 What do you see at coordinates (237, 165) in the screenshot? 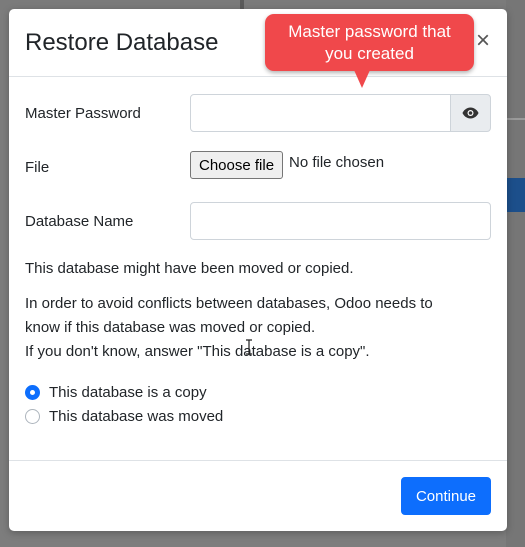
I see `choose-file-button: Choose file` at bounding box center [237, 165].